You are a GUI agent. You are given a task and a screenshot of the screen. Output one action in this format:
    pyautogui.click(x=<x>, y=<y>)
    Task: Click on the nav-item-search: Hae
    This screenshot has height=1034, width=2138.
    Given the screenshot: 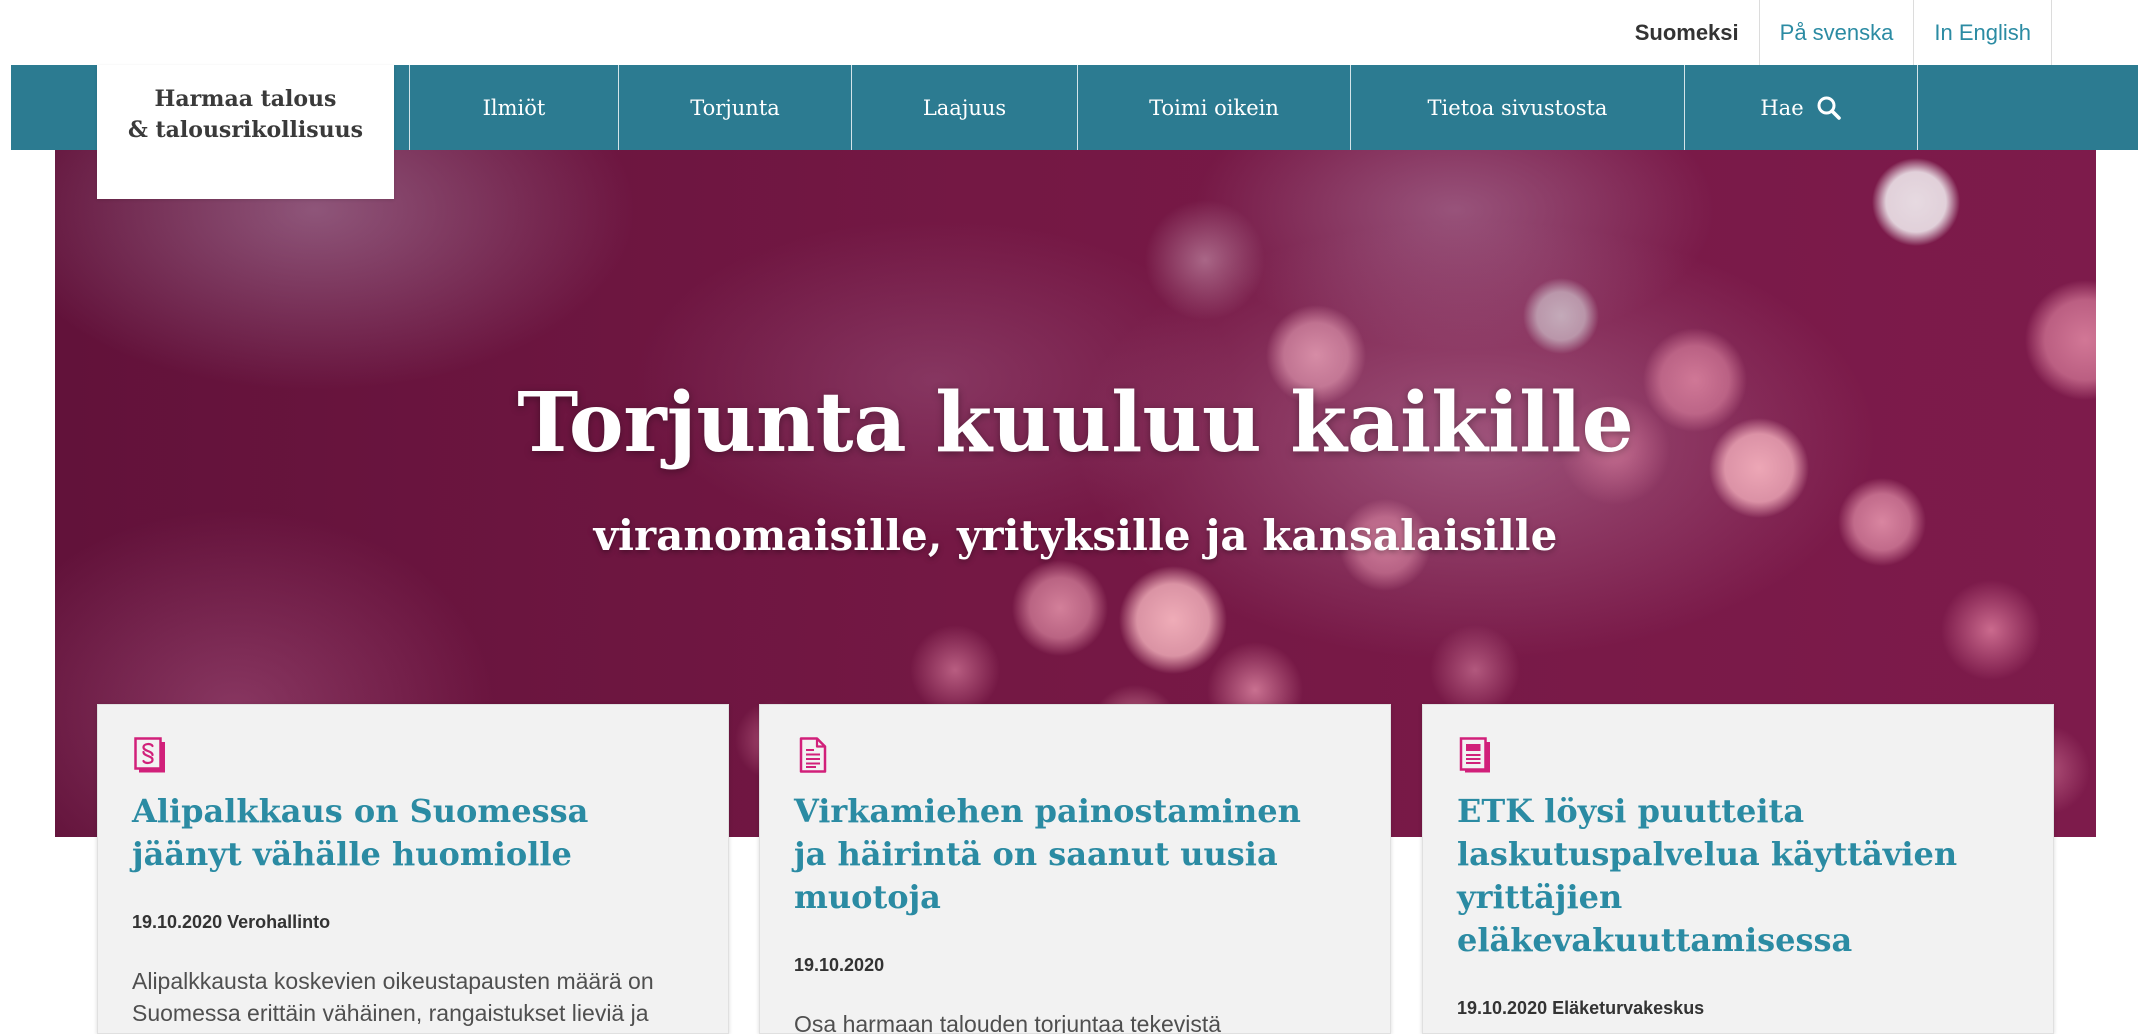 What is the action you would take?
    pyautogui.click(x=1801, y=107)
    